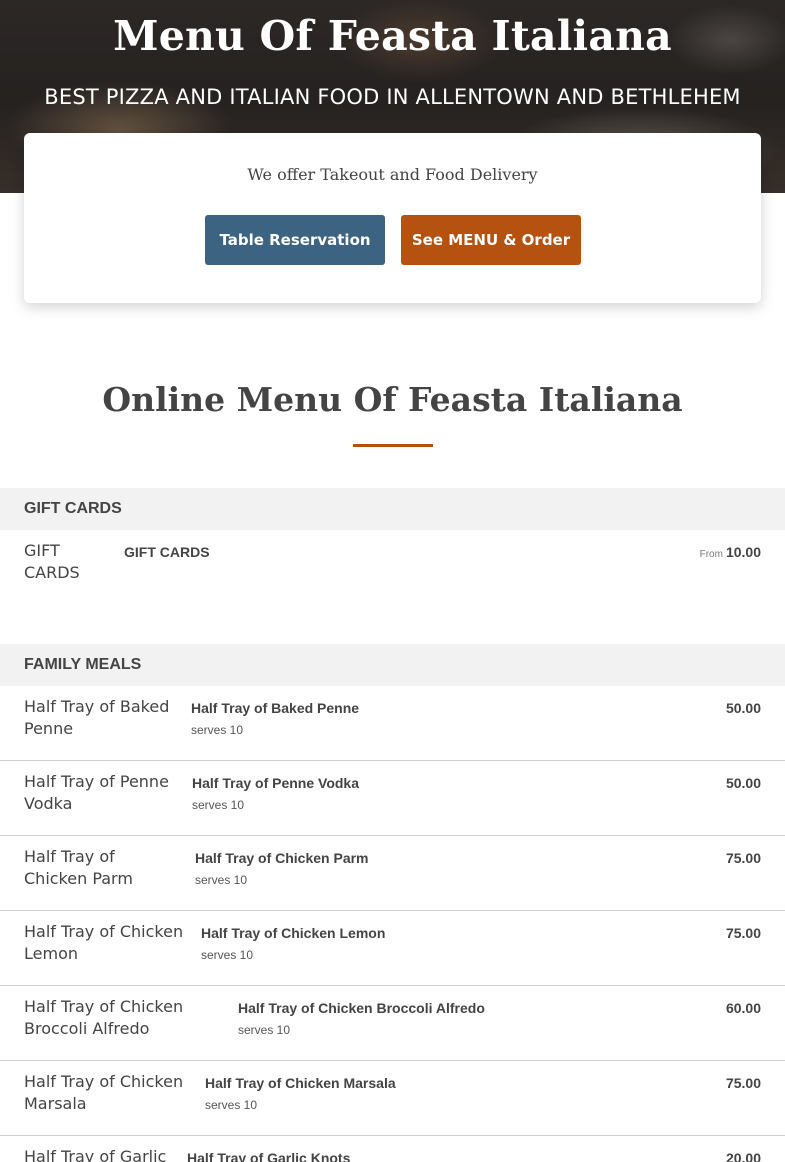 This screenshot has height=1162, width=785. Describe the element at coordinates (392, 399) in the screenshot. I see `menu-section-title: Online Menu Of Feasta Italiana` at that location.